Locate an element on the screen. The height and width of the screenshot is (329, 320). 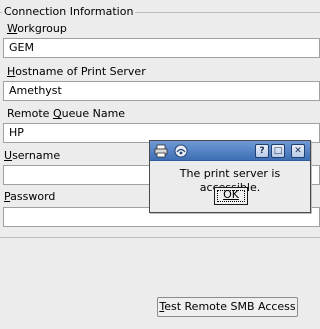
maximize-button: □ is located at coordinates (278, 151).